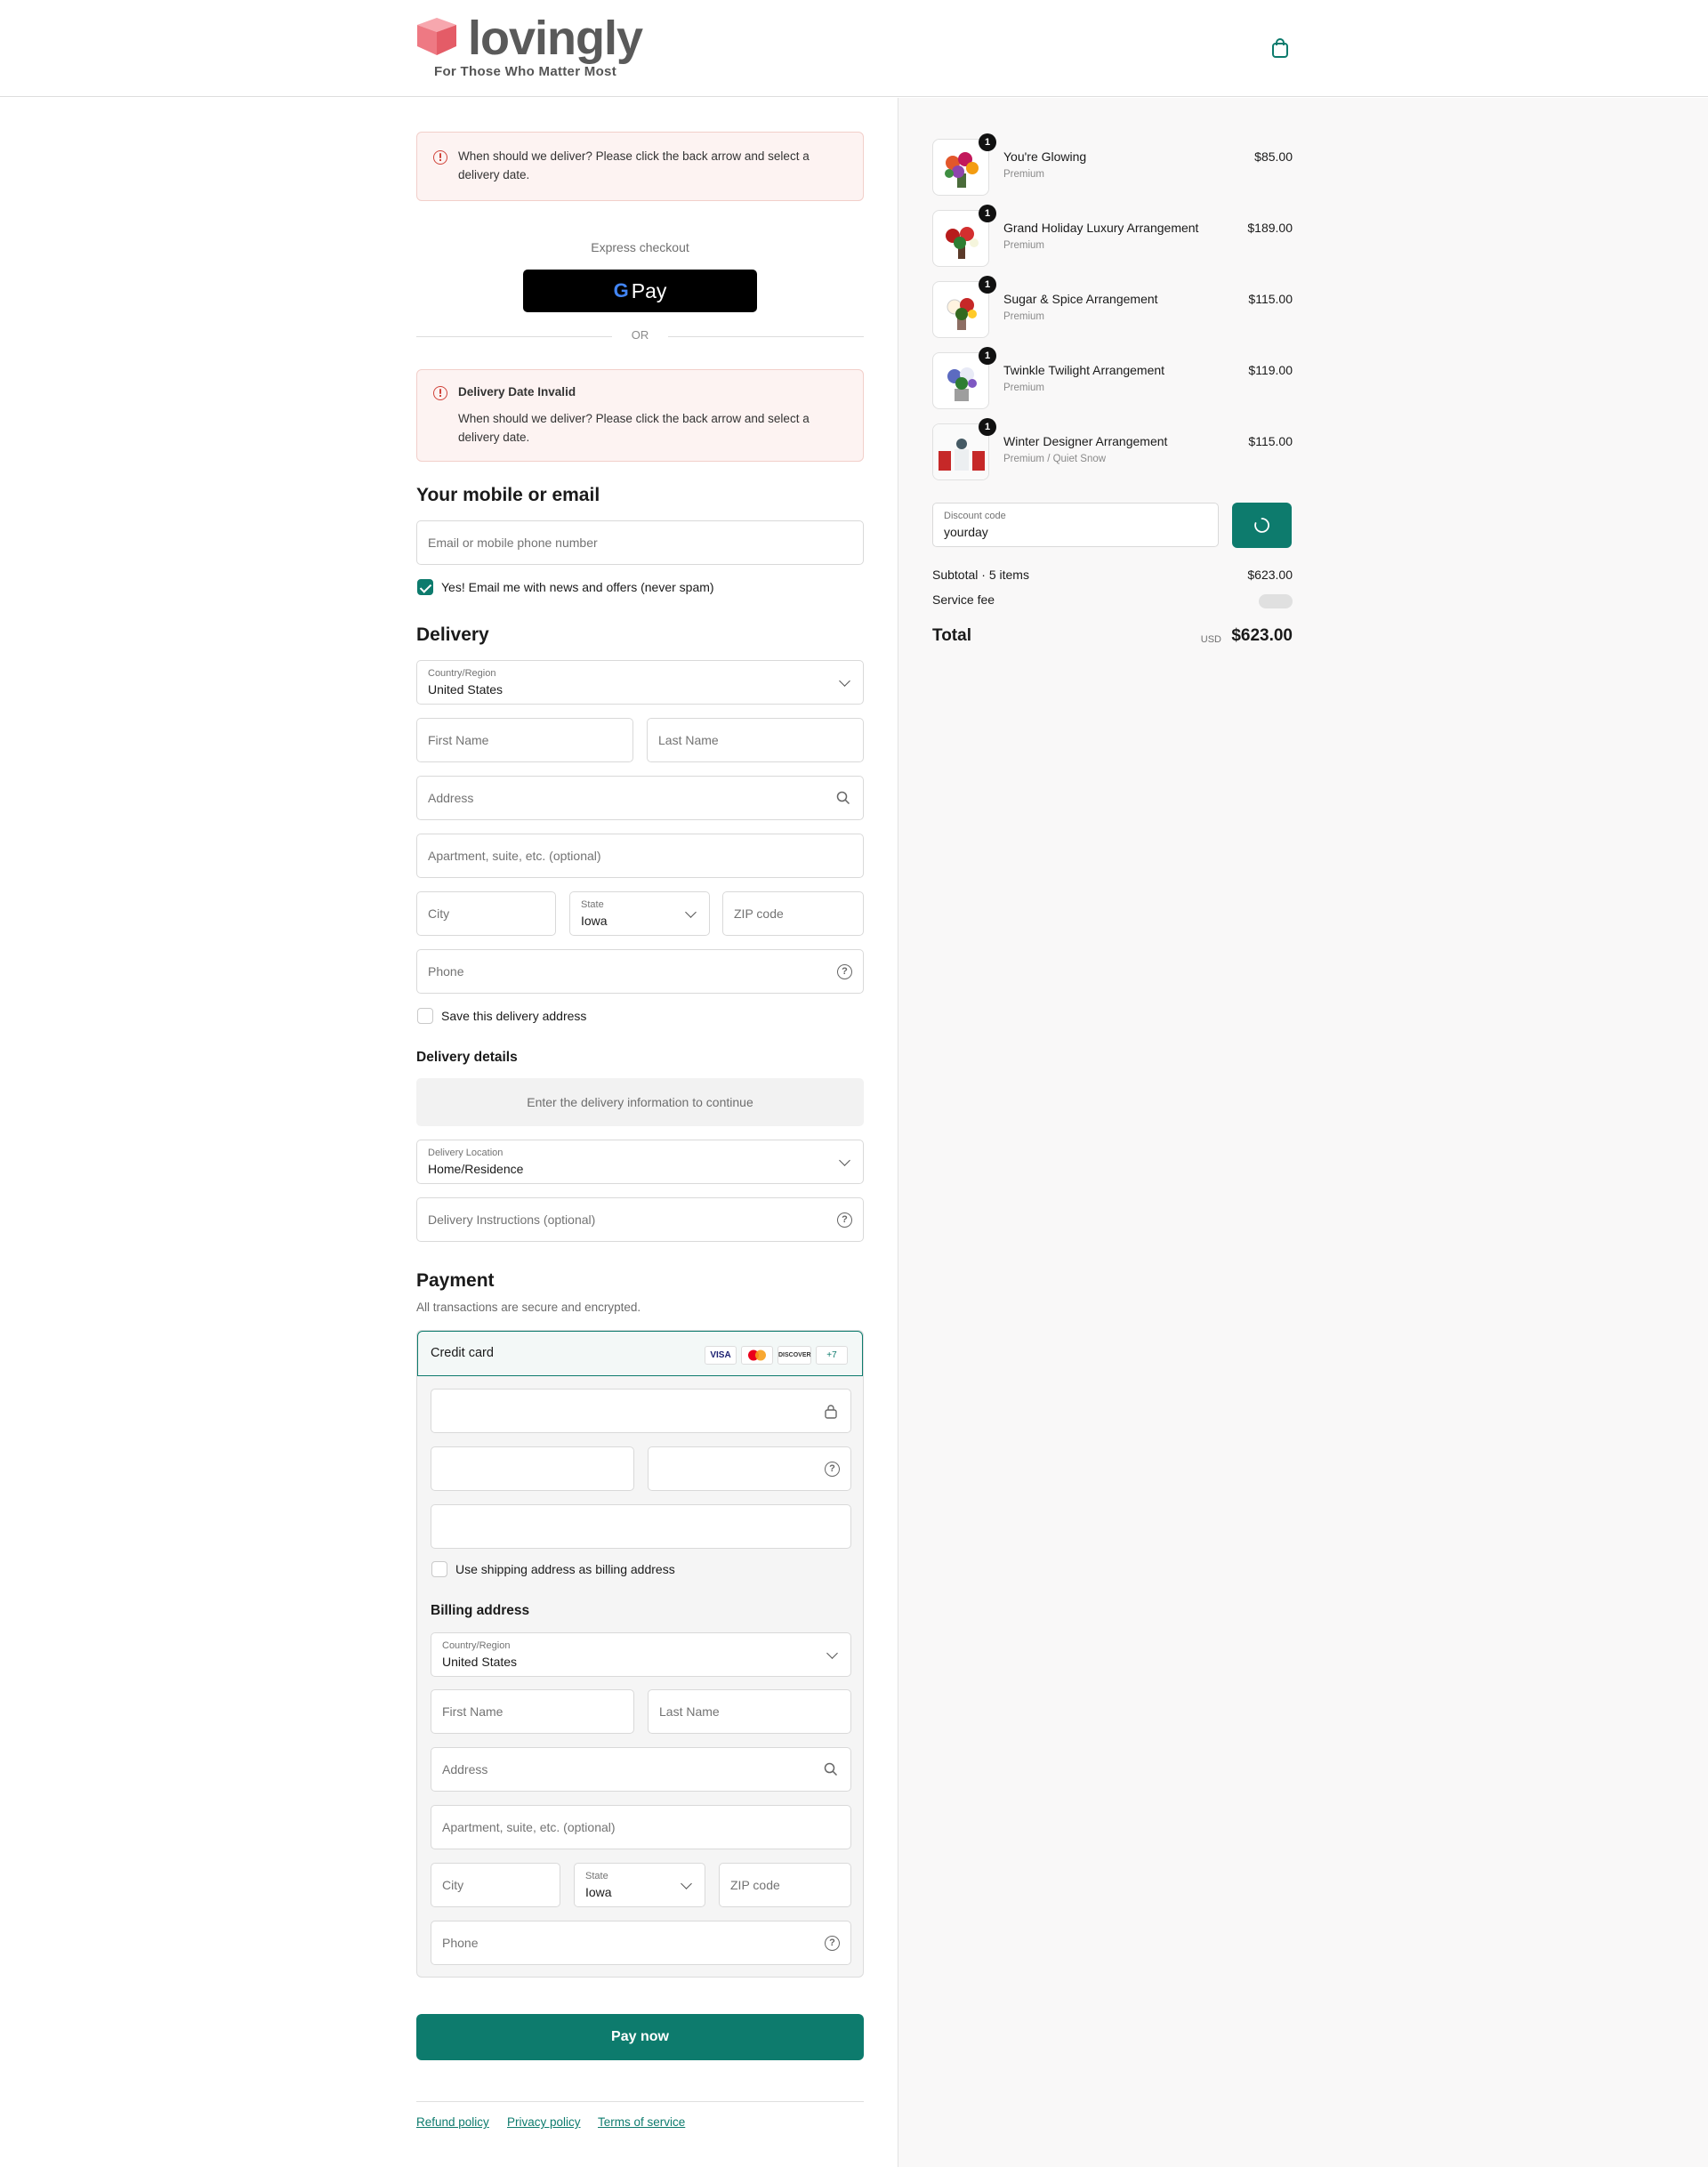  Describe the element at coordinates (1112, 575) in the screenshot. I see `subtotal-row: Subtotal · 5 items $623.00` at that location.